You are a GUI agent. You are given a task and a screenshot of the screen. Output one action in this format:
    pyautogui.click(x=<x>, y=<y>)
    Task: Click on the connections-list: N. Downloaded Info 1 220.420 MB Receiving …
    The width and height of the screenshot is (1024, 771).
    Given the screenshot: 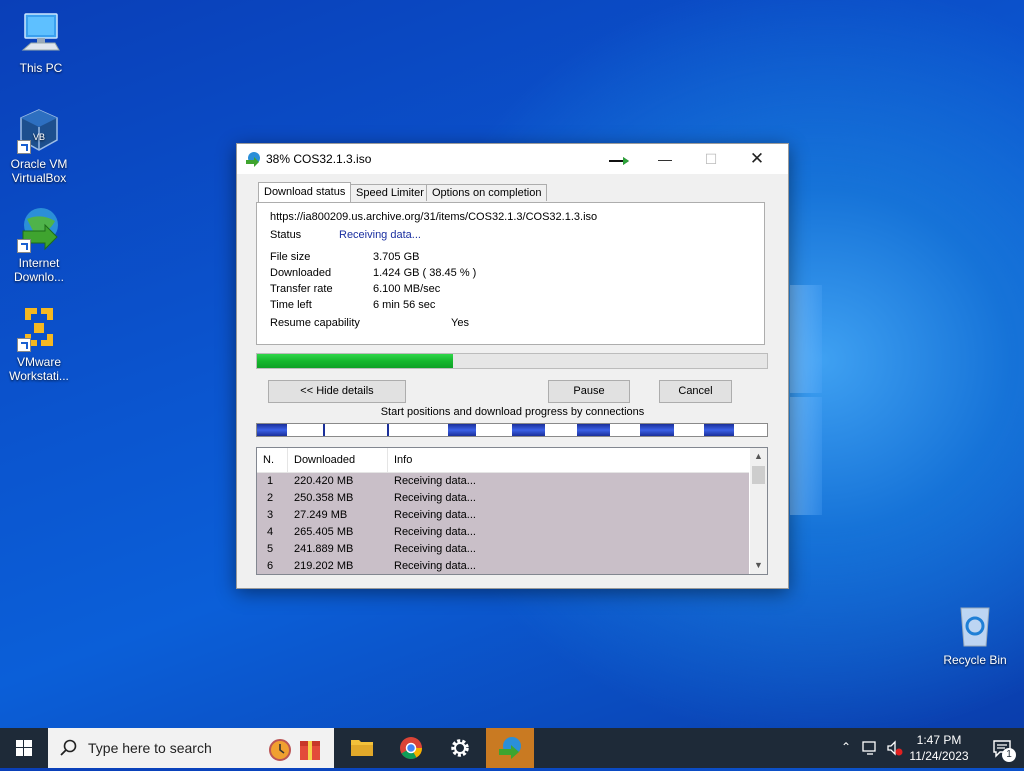 What is the action you would take?
    pyautogui.click(x=512, y=511)
    